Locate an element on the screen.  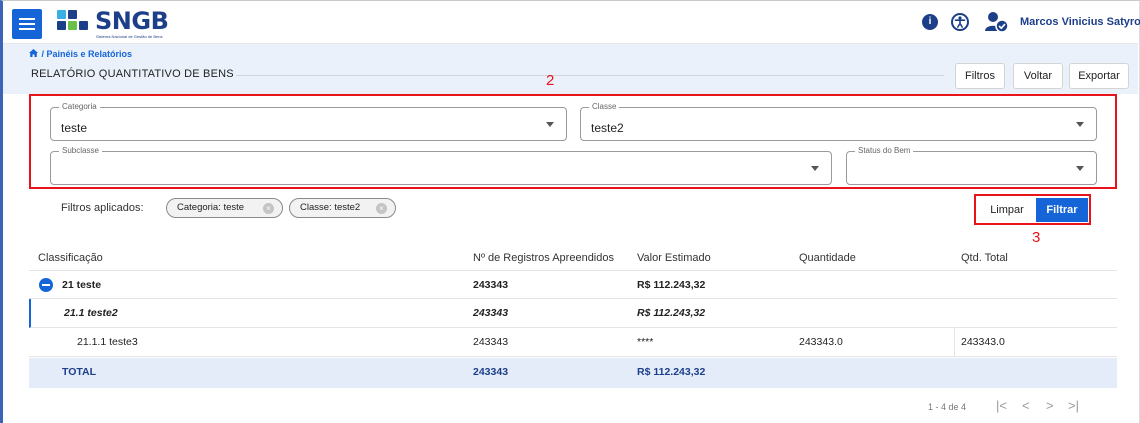
breadcrumb: / Painéis e Relatórios is located at coordinates (80, 54).